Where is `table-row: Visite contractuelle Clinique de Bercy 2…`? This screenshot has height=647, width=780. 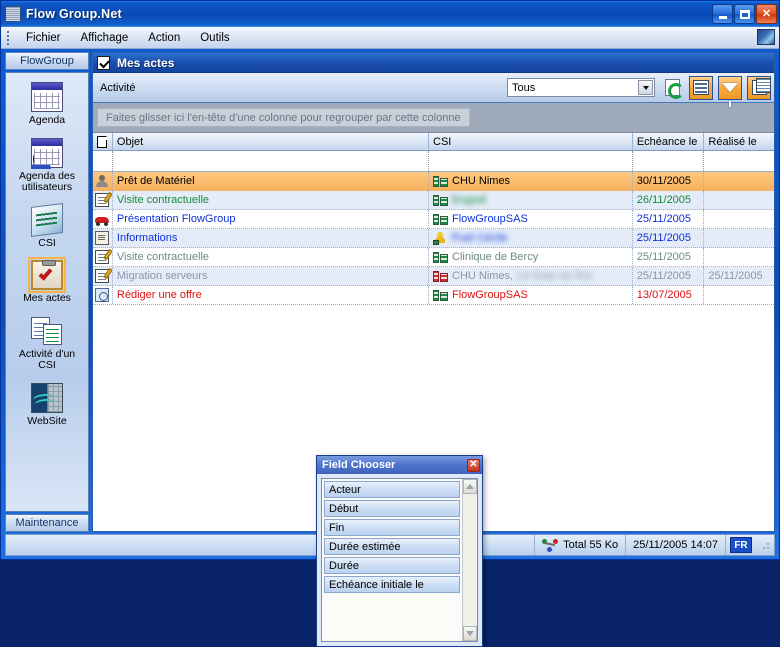 table-row: Visite contractuelle Clinique de Bercy 2… is located at coordinates (433, 257).